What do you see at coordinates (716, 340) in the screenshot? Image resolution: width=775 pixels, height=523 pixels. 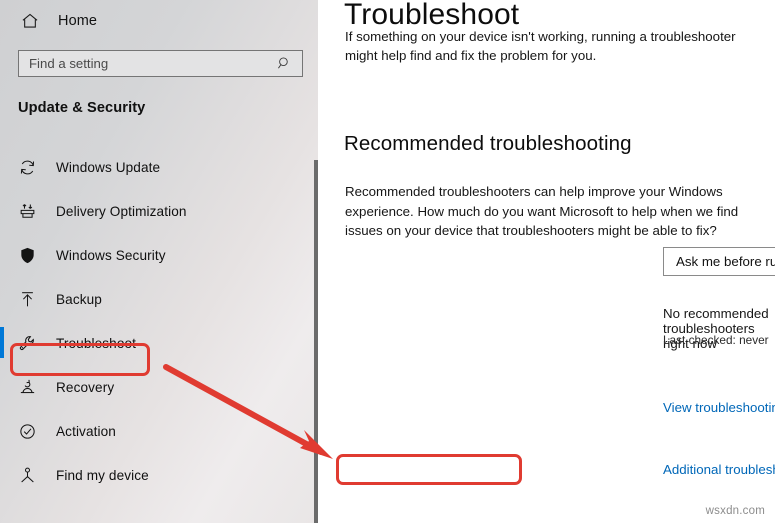 I see `last-checked-text: Last checked: never` at bounding box center [716, 340].